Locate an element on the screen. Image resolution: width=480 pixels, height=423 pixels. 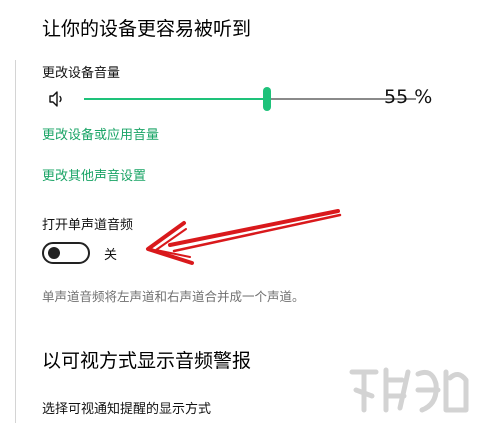
change-app-volume-link: 更改设备或应用音量 is located at coordinates (100, 133).